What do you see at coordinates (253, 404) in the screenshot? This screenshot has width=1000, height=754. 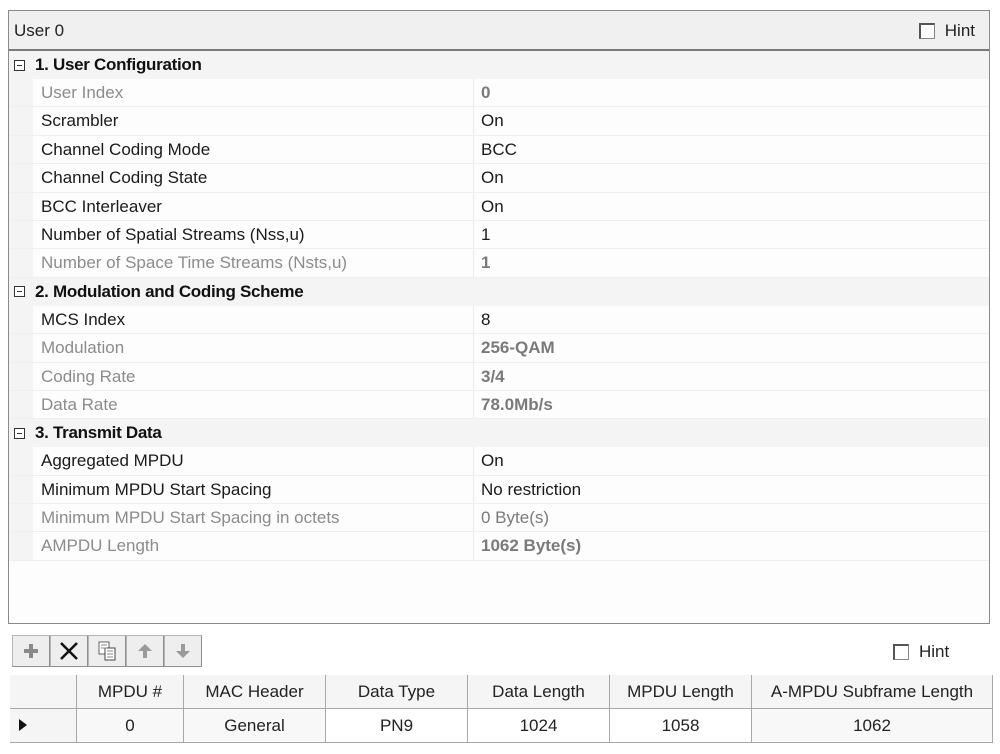 I see `property-name: Data Rate` at bounding box center [253, 404].